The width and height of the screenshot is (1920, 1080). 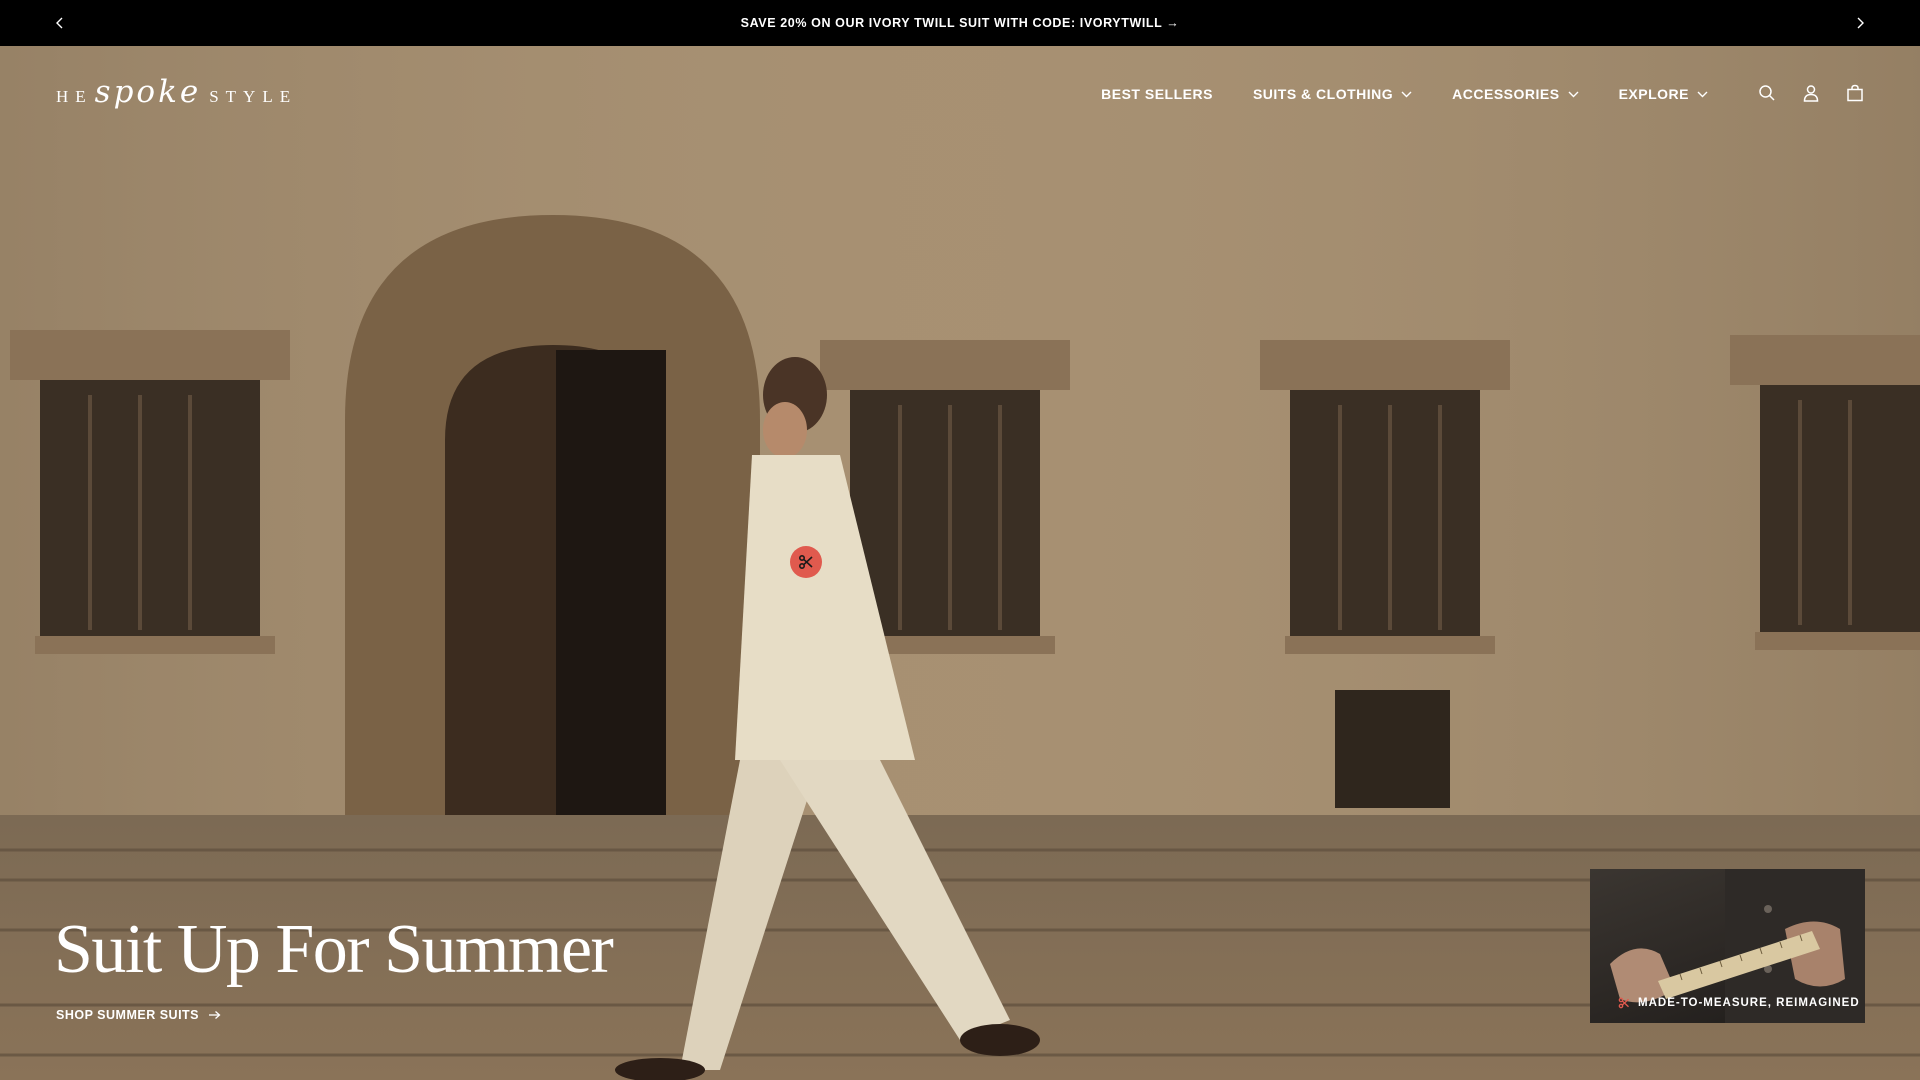 I want to click on cart-button, so click(x=1855, y=93).